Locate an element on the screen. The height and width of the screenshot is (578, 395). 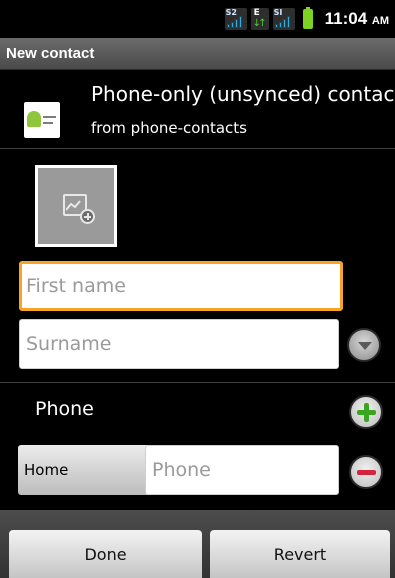
signal-icon: SI is located at coordinates (283, 19).